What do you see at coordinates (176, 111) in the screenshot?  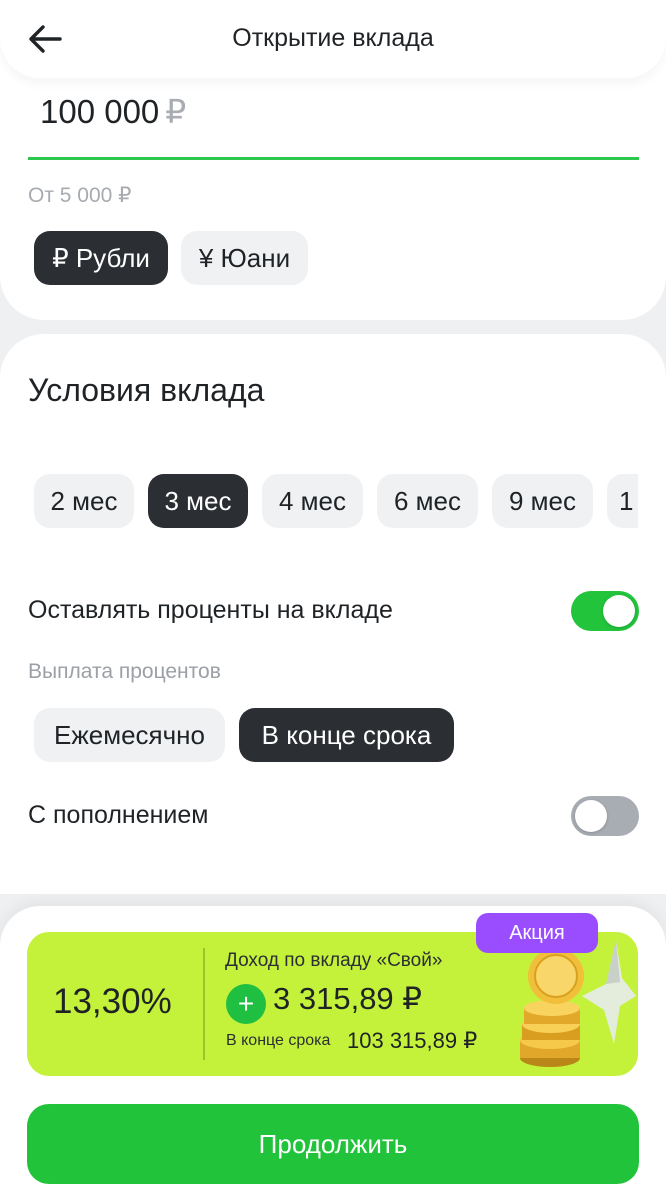 I see `amount-currency-sign: ₽` at bounding box center [176, 111].